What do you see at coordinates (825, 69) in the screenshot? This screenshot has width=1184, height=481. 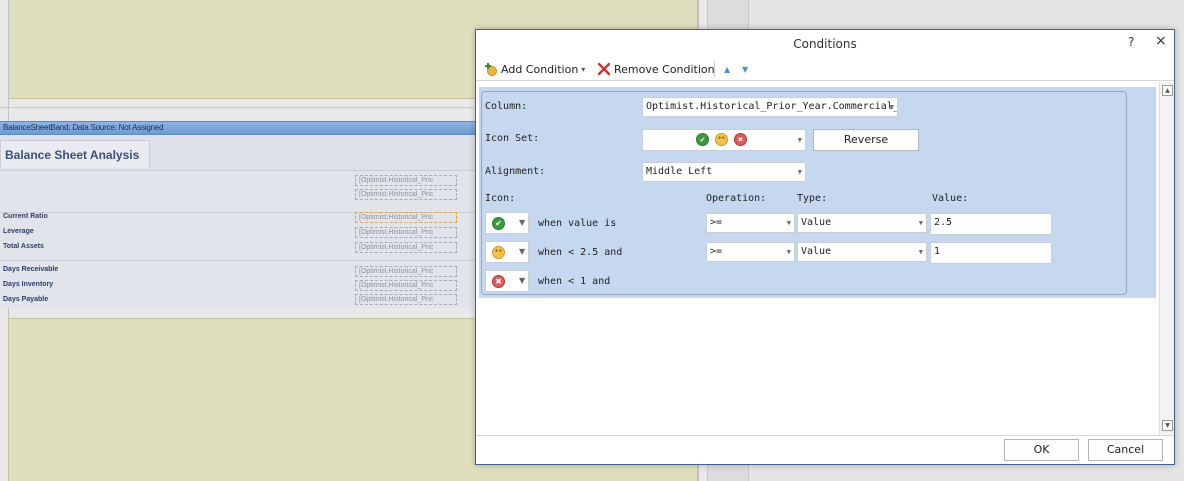 I see `dialog-toolbar: Add Condition ▾ Remove Condition ▲ ▼` at bounding box center [825, 69].